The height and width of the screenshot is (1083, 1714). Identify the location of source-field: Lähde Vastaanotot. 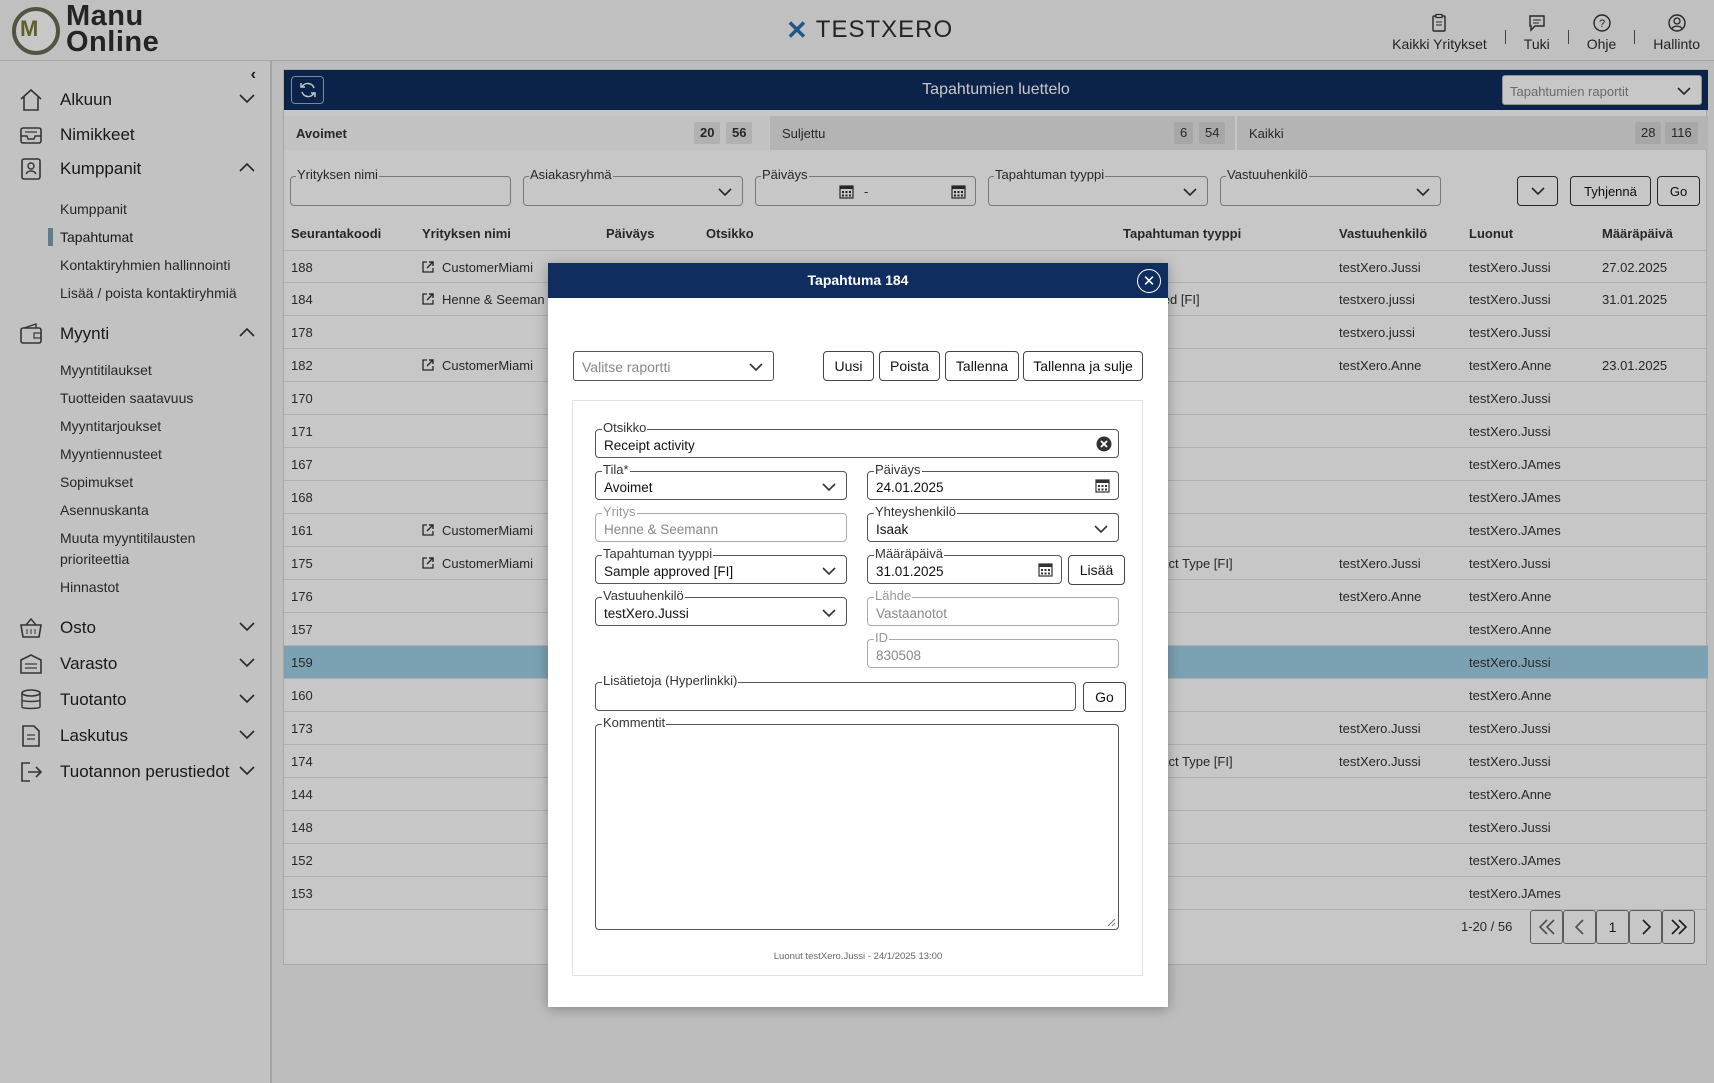
(993, 607).